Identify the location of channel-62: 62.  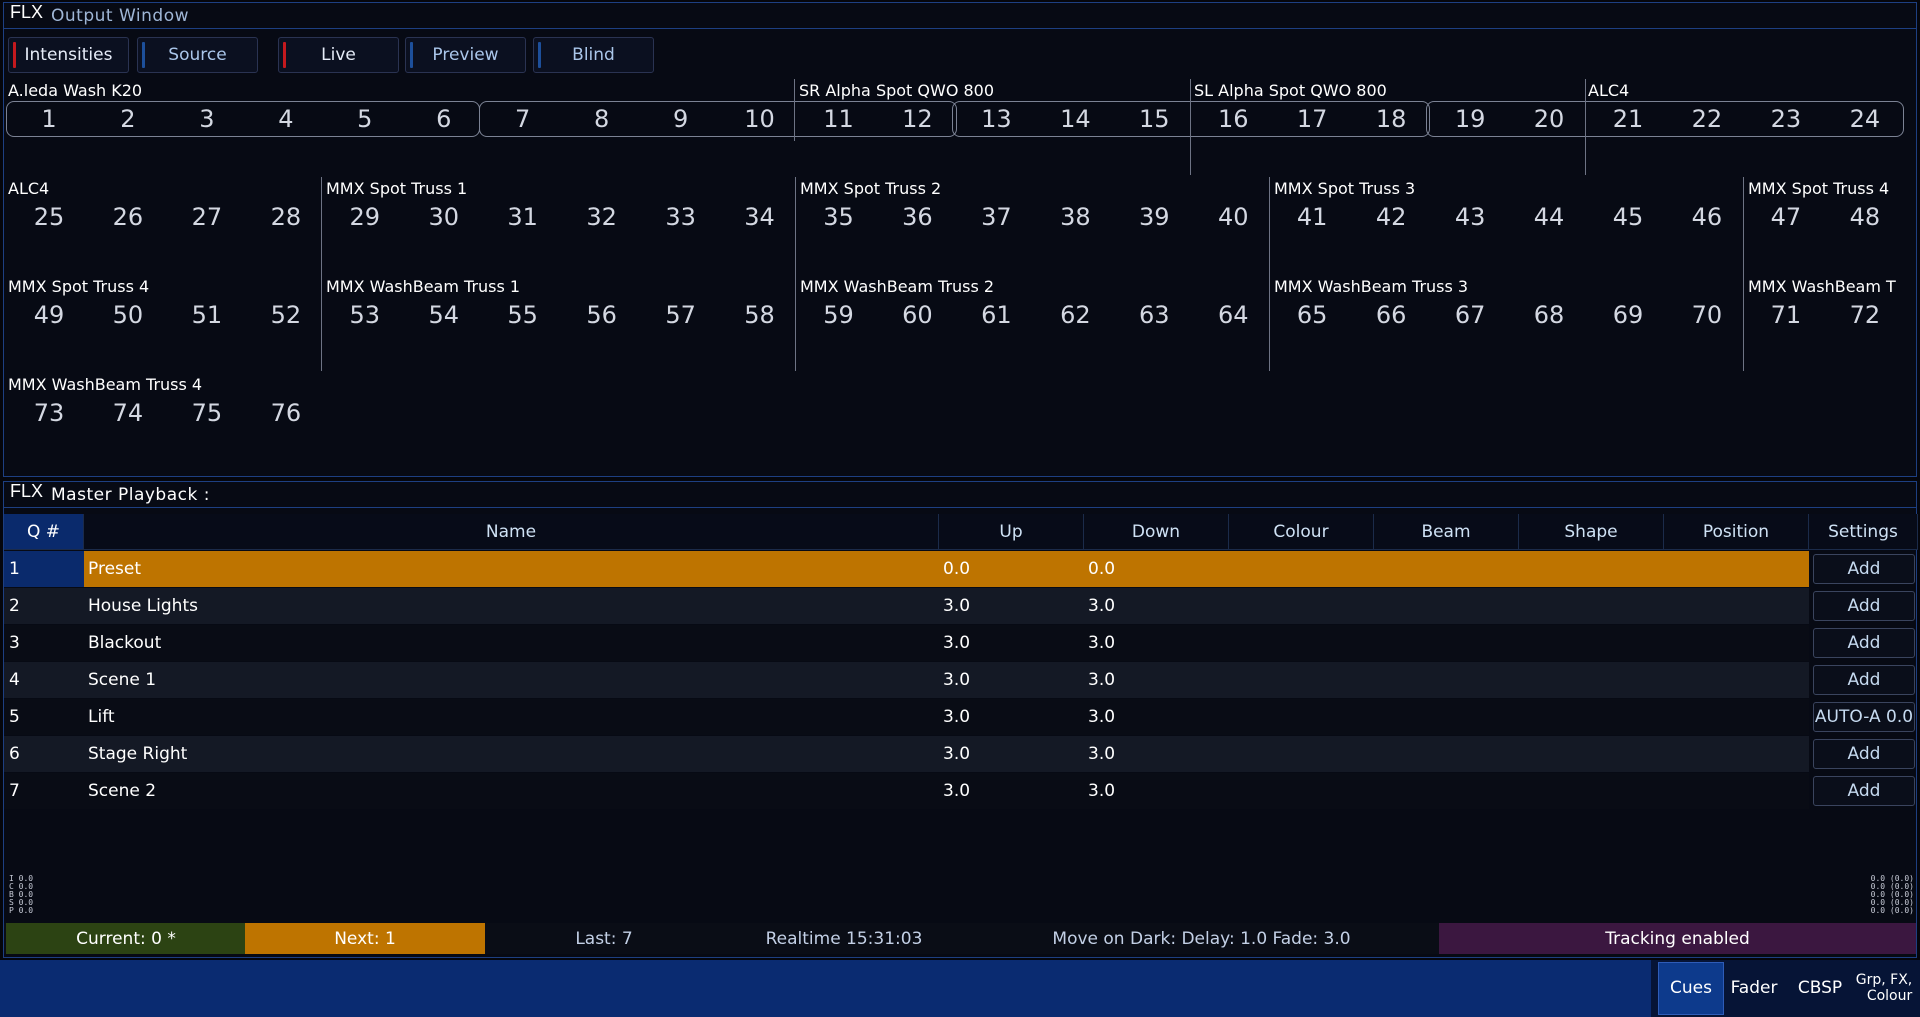
(1075, 315).